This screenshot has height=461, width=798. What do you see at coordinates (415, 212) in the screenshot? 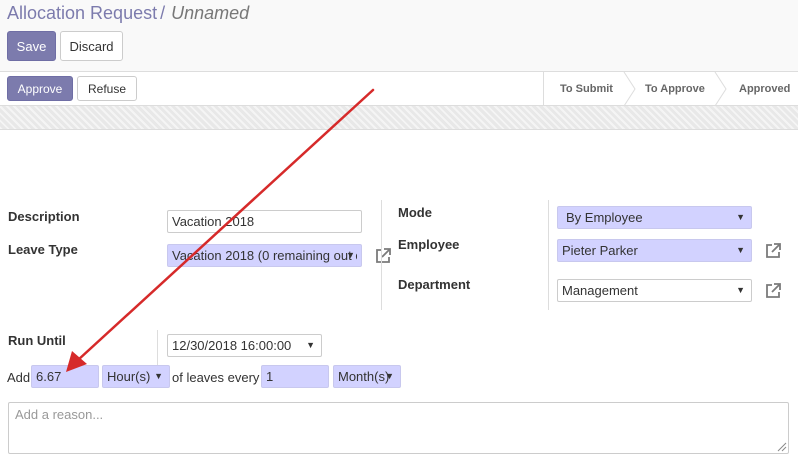
I see `mode-label: Mode` at bounding box center [415, 212].